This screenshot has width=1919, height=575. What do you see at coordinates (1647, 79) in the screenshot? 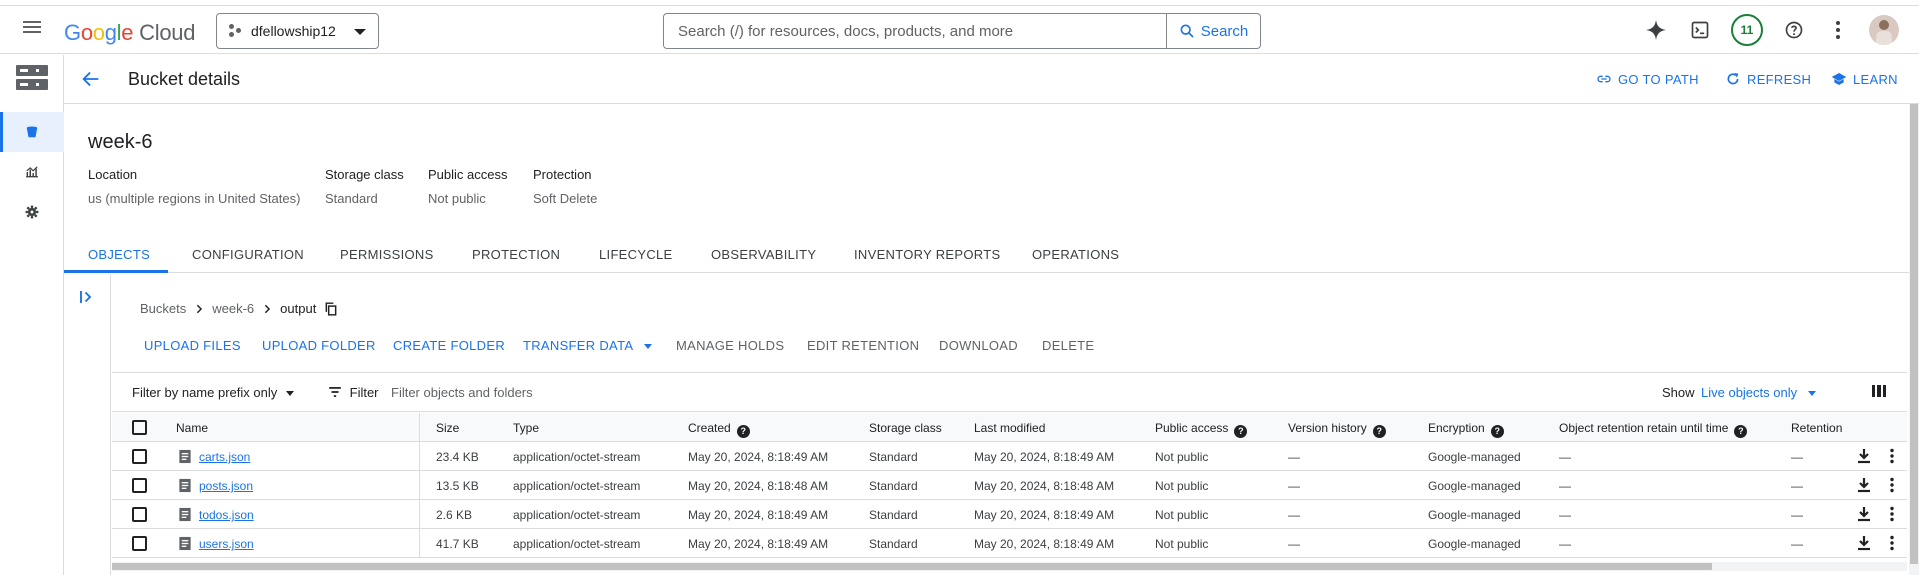
I see `go-to-path-button: GO TO PATH` at bounding box center [1647, 79].